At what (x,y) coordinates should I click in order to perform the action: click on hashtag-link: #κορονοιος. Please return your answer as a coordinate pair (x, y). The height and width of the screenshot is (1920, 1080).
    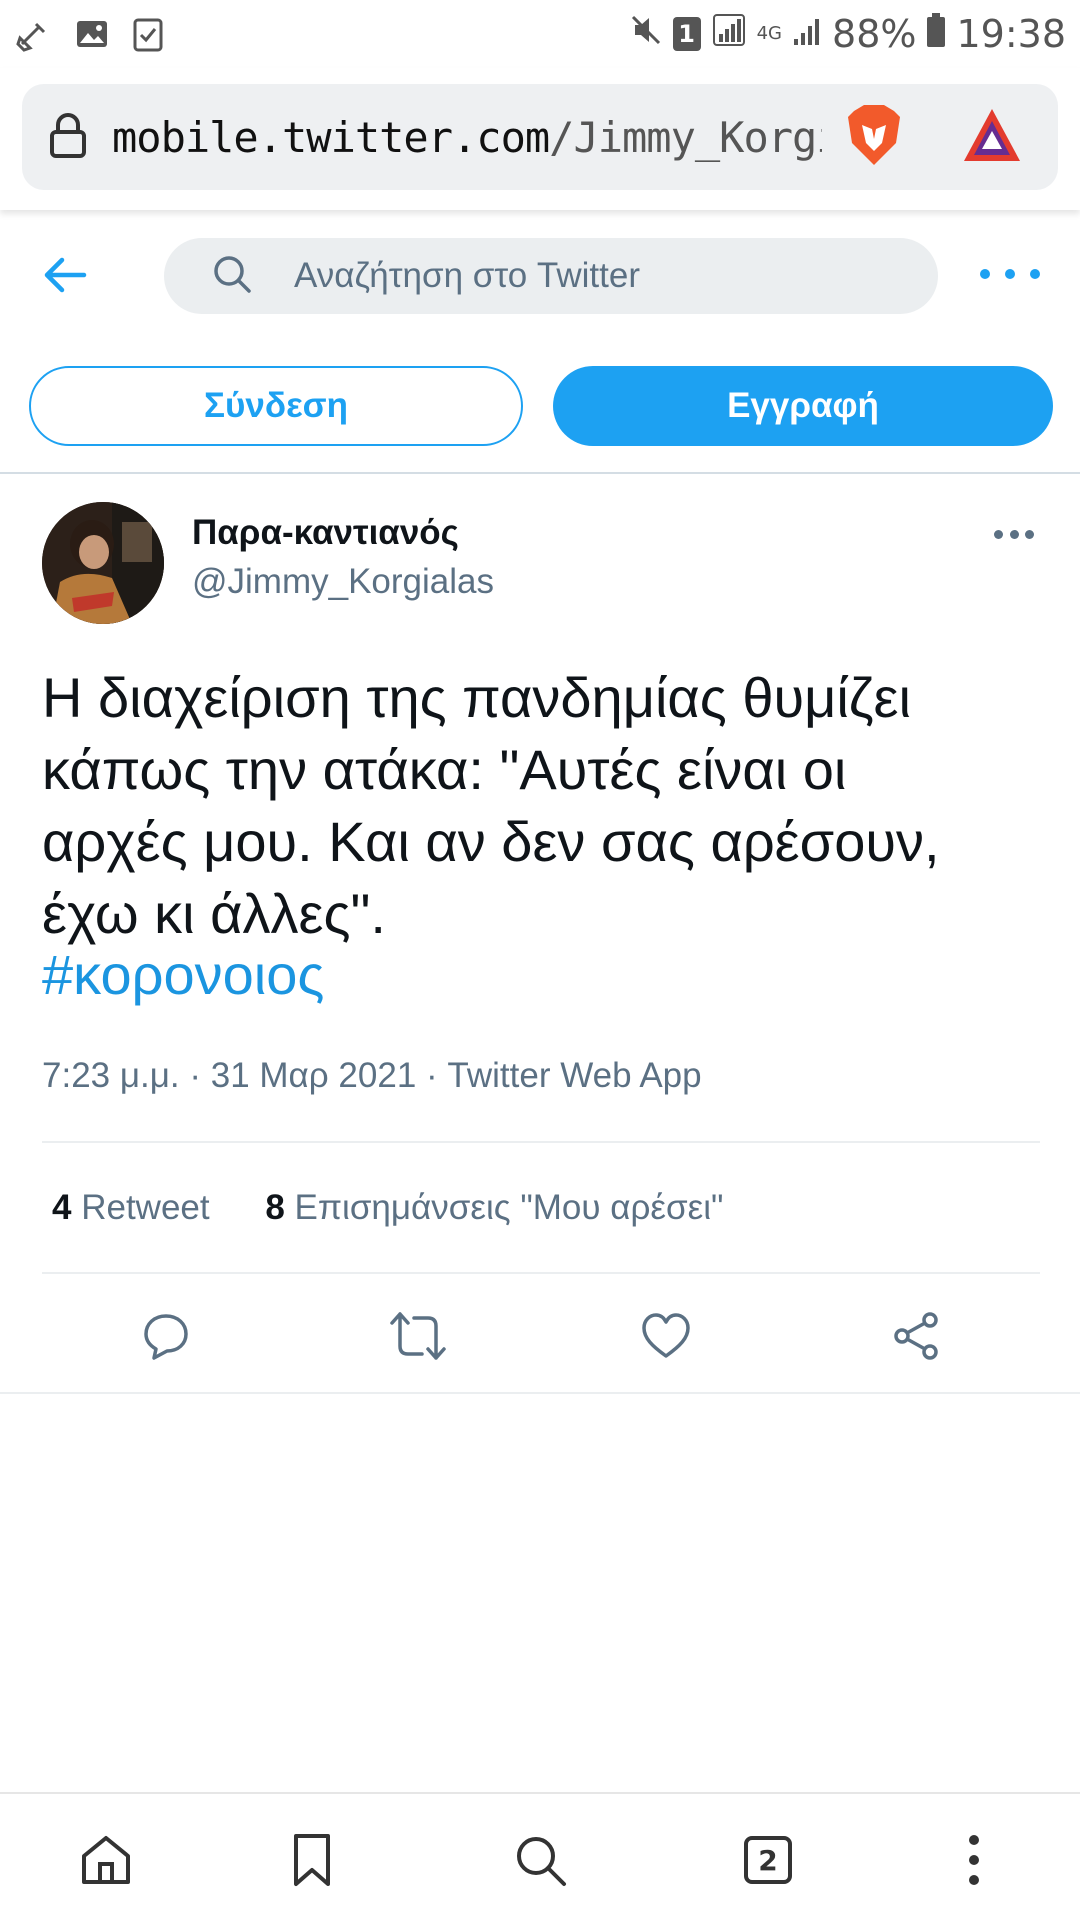
    Looking at the image, I should click on (183, 974).